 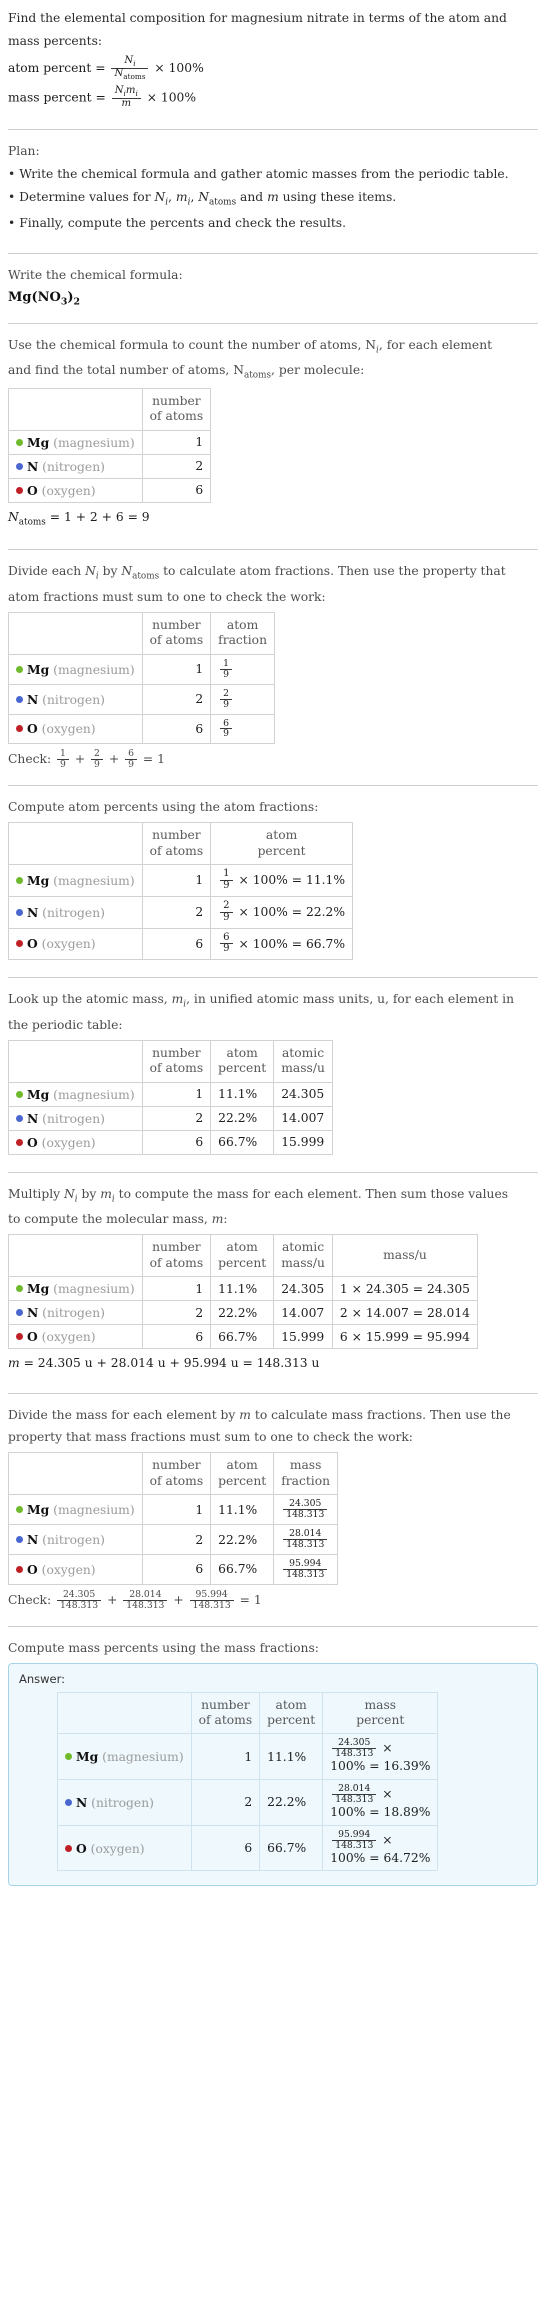 What do you see at coordinates (226, 669) in the screenshot?
I see `atom-fraction: 1 9` at bounding box center [226, 669].